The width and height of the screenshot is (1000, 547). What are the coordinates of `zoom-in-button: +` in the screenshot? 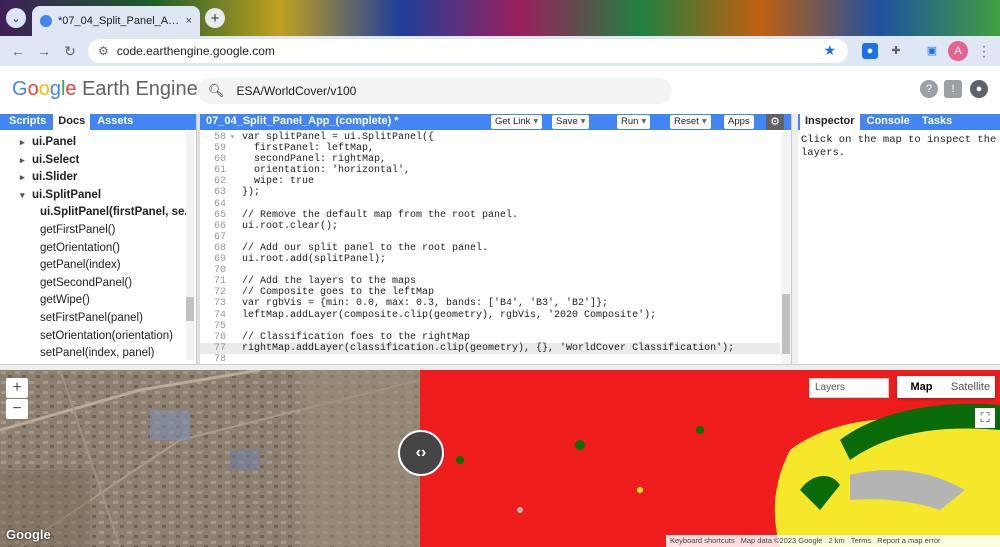 It's located at (17, 388).